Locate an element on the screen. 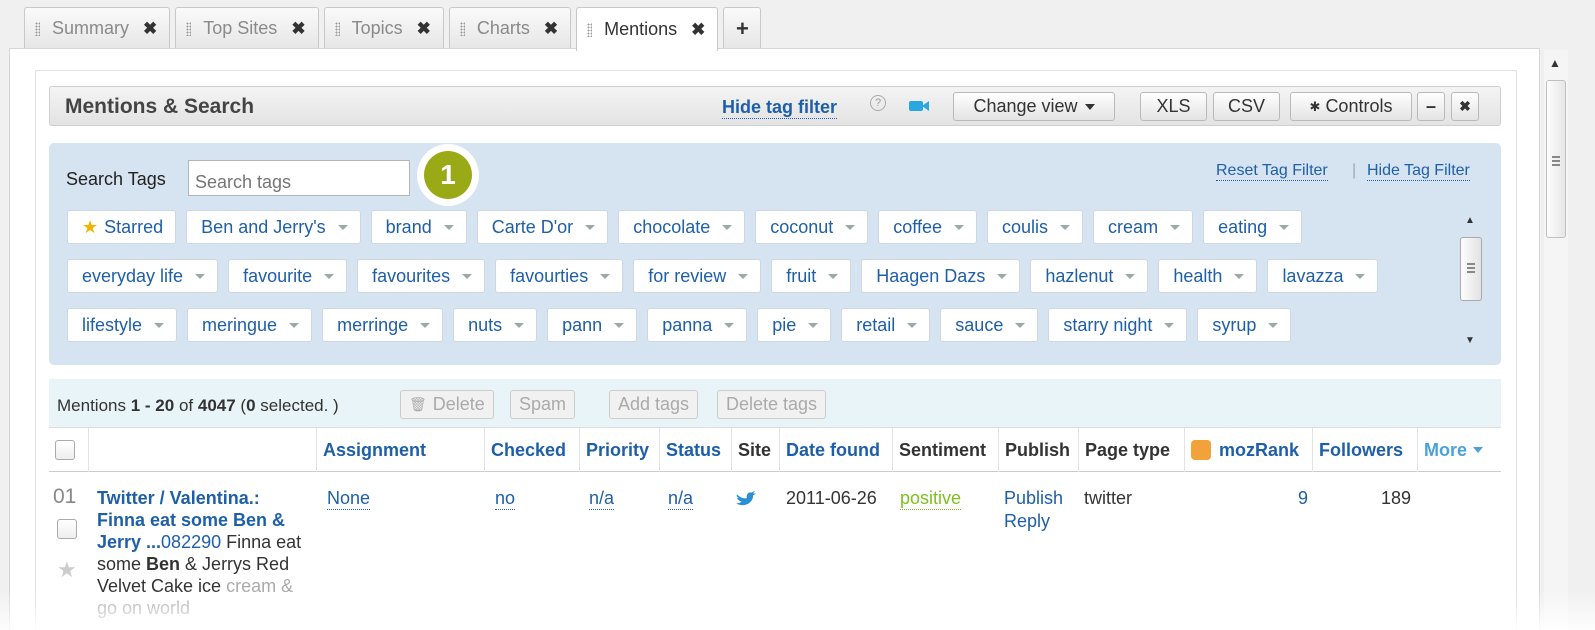 This screenshot has width=1595, height=630. priority-value: n/a is located at coordinates (602, 498).